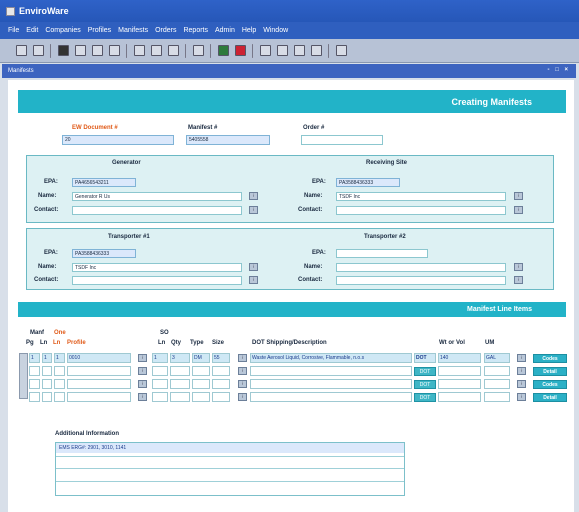 The height and width of the screenshot is (512, 579). I want to click on row4-wt-vol, so click(459, 397).